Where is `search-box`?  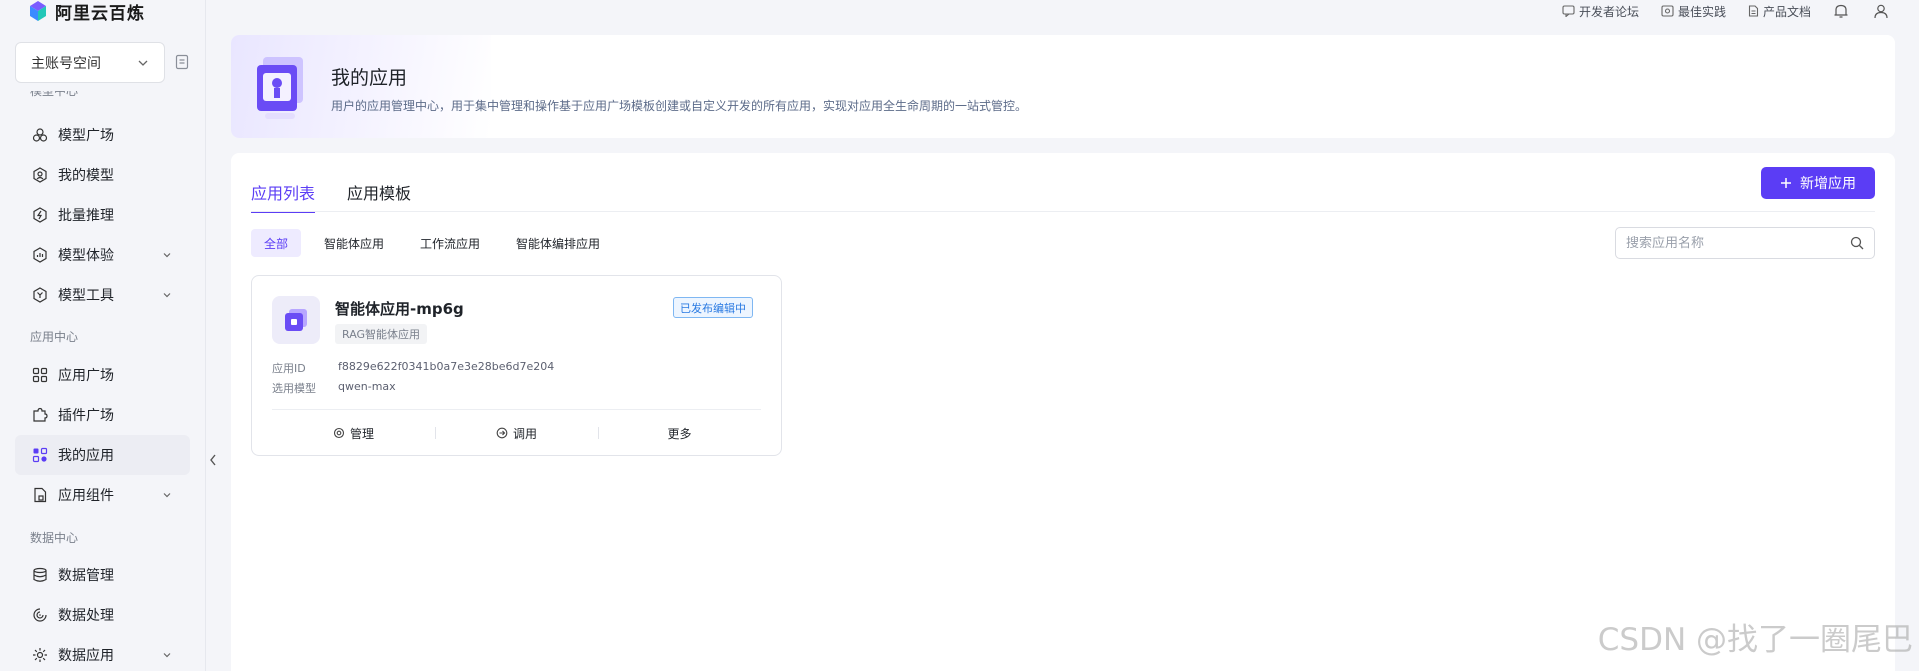
search-box is located at coordinates (1745, 243).